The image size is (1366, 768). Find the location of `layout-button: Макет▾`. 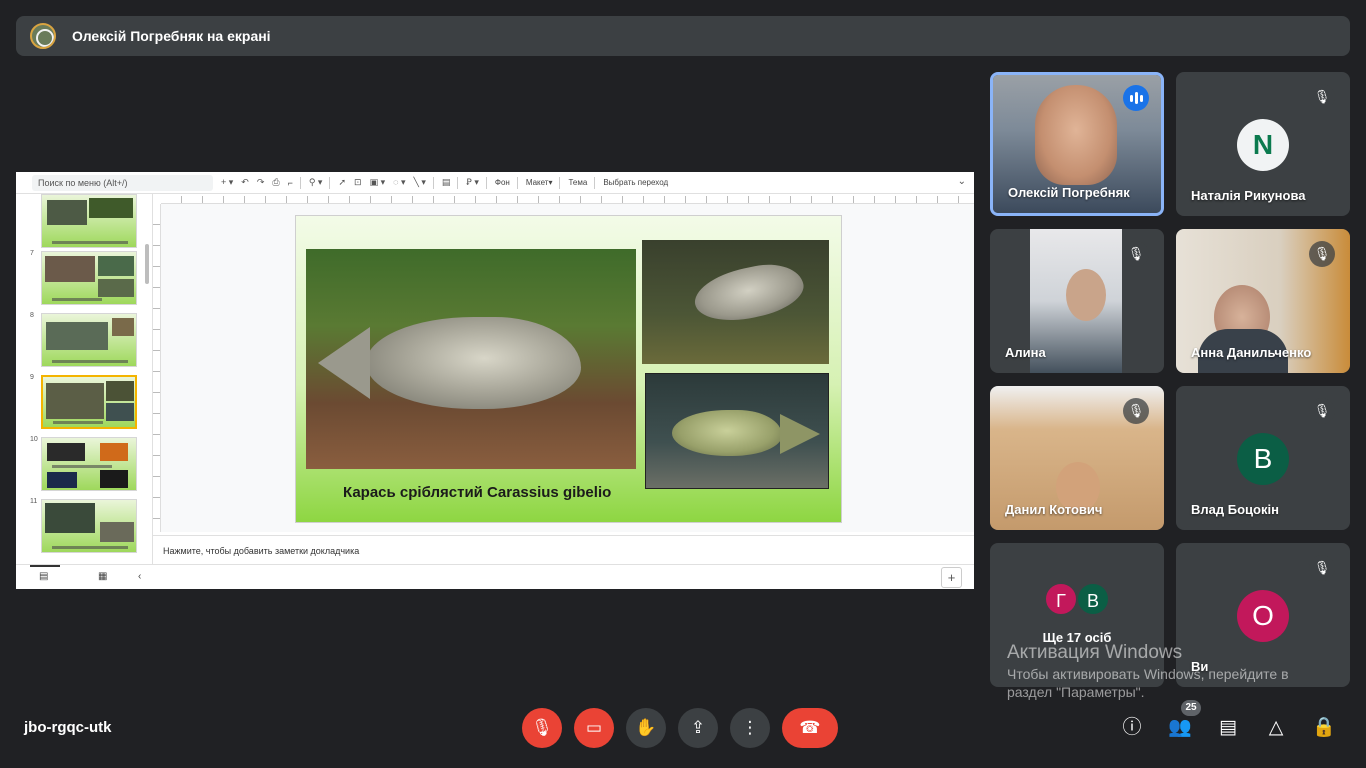

layout-button: Макет▾ is located at coordinates (539, 182).